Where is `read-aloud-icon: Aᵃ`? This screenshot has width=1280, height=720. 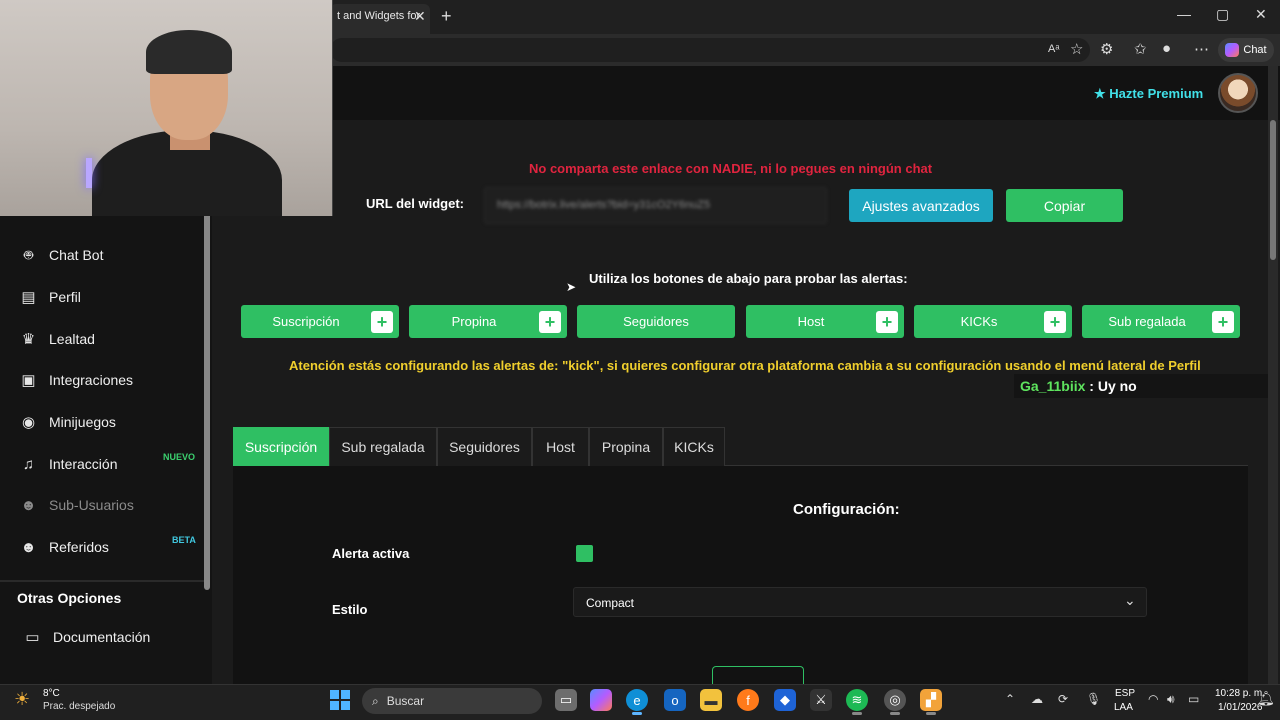
read-aloud-icon: Aᵃ is located at coordinates (1053, 49).